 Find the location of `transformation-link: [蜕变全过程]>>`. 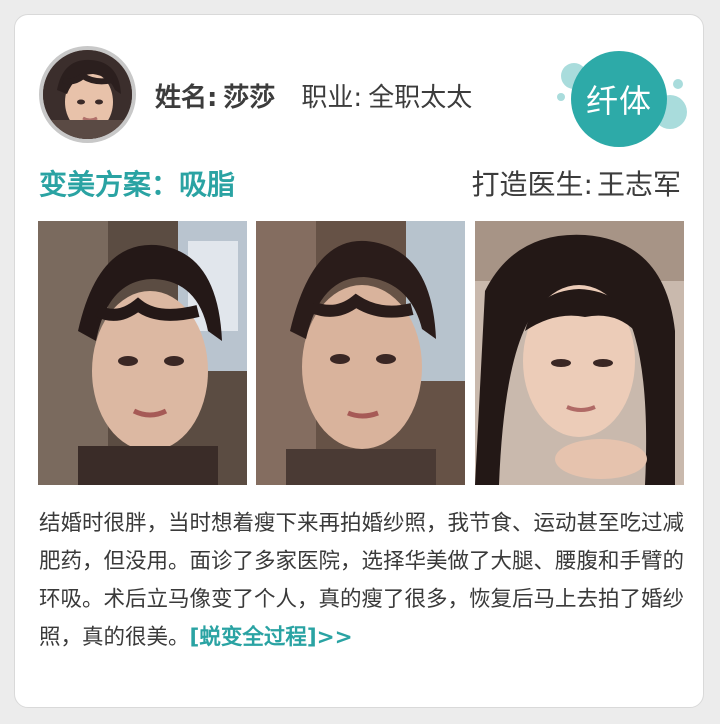

transformation-link: [蜕变全过程]>> is located at coordinates (271, 637).